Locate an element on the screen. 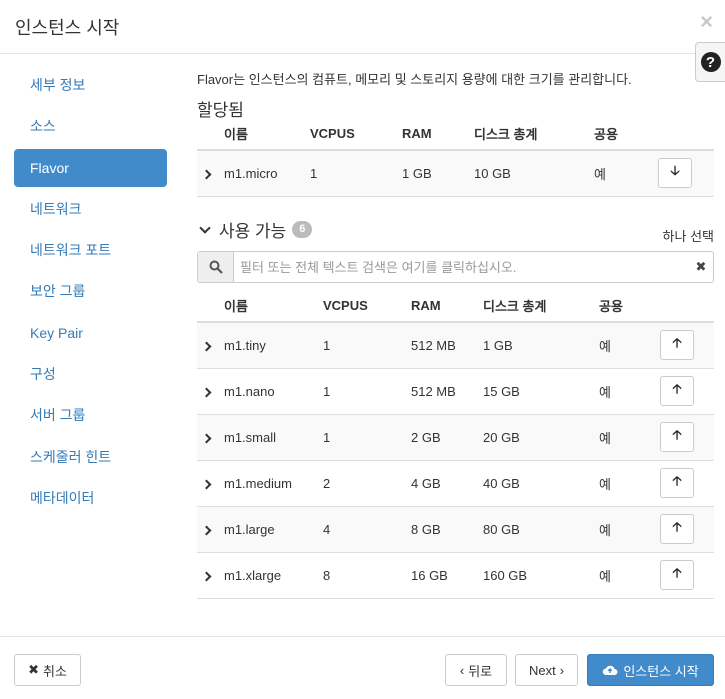 The image size is (725, 699). search-input is located at coordinates (461, 267).